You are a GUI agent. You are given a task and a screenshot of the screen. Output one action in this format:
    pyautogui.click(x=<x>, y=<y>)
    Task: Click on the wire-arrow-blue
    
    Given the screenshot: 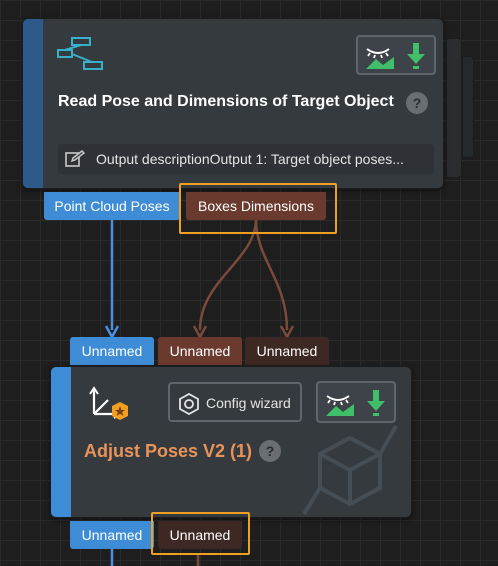 What is the action you would take?
    pyautogui.click(x=112, y=332)
    